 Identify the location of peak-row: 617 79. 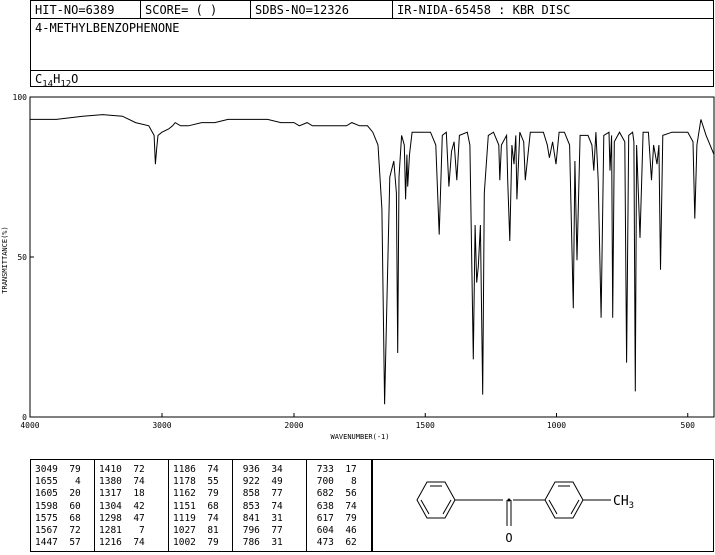
(334, 518).